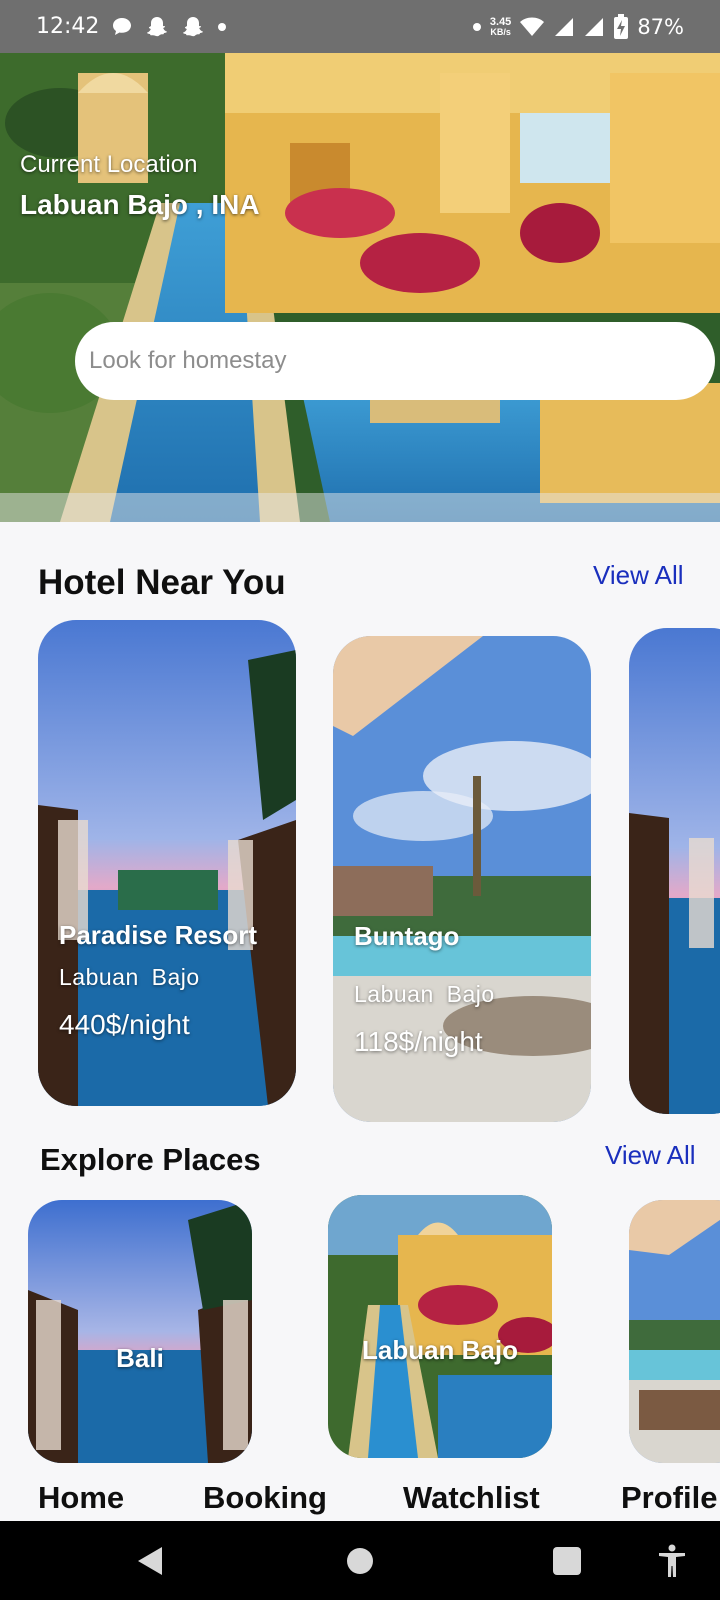 This screenshot has width=720, height=1600. Describe the element at coordinates (81, 1498) in the screenshot. I see `tab-home: Home` at that location.